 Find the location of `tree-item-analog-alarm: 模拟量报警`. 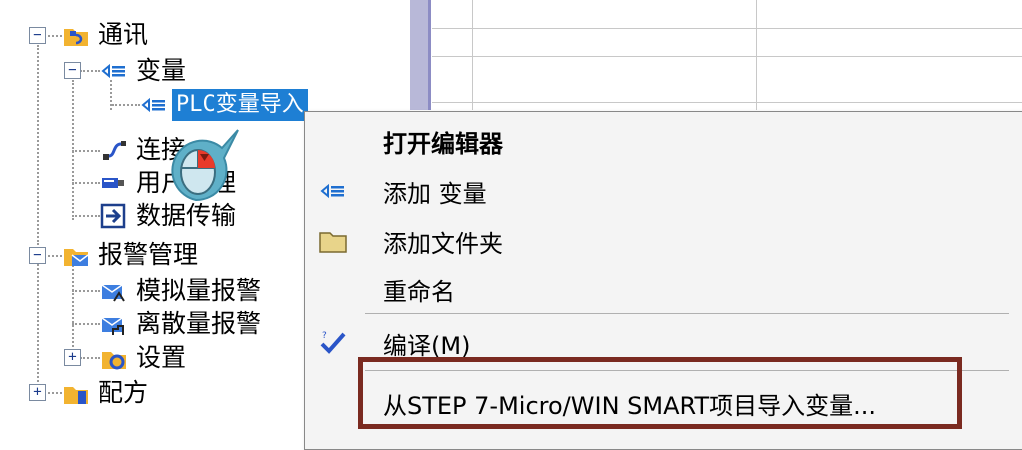

tree-item-analog-alarm: 模拟量报警 is located at coordinates (182, 291).